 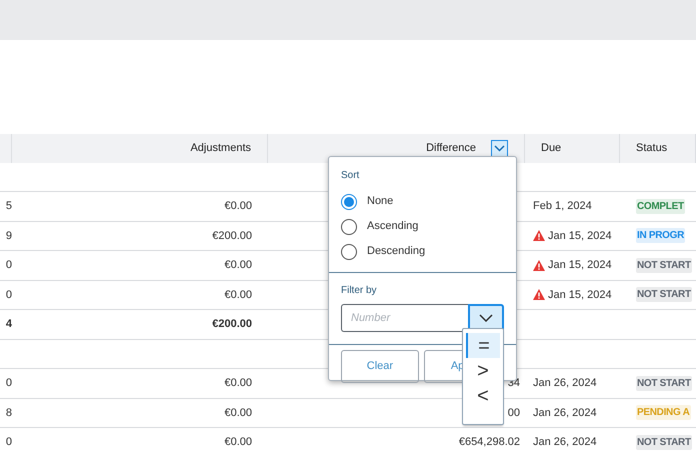 What do you see at coordinates (422, 251) in the screenshot?
I see `radio-option: Descending` at bounding box center [422, 251].